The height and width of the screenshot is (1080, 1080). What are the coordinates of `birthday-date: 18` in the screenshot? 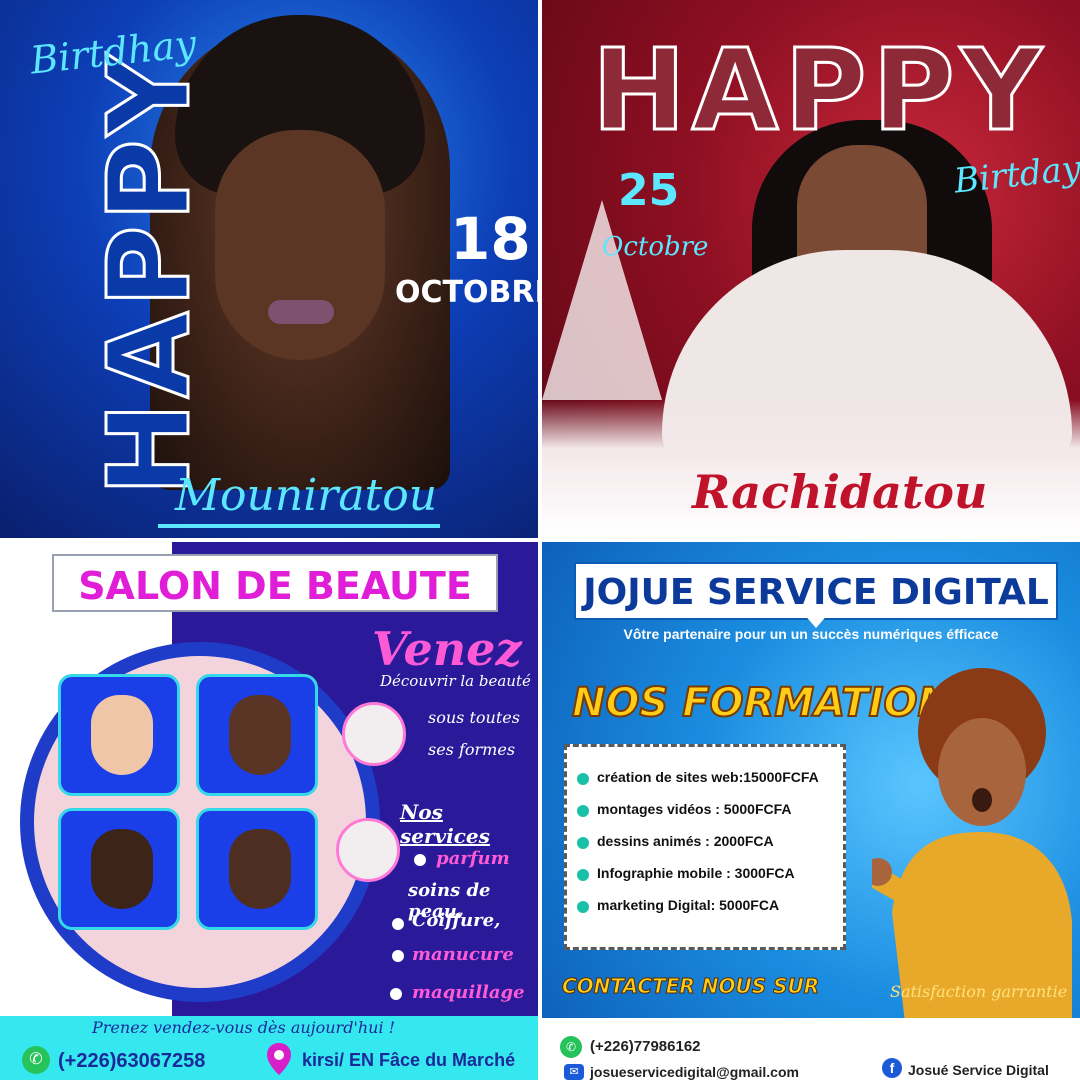 It's located at (490, 239).